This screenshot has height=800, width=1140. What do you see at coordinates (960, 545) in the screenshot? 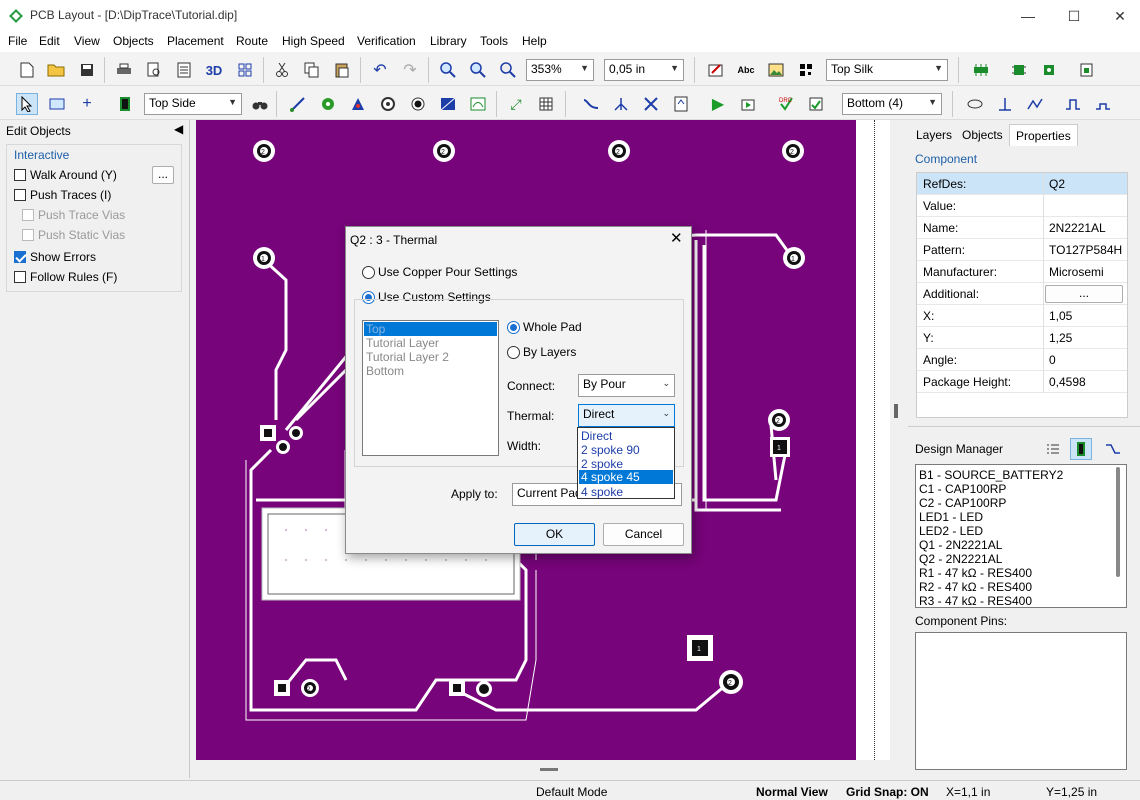
I see `list-item: Q1 - 2N2221AL` at bounding box center [960, 545].